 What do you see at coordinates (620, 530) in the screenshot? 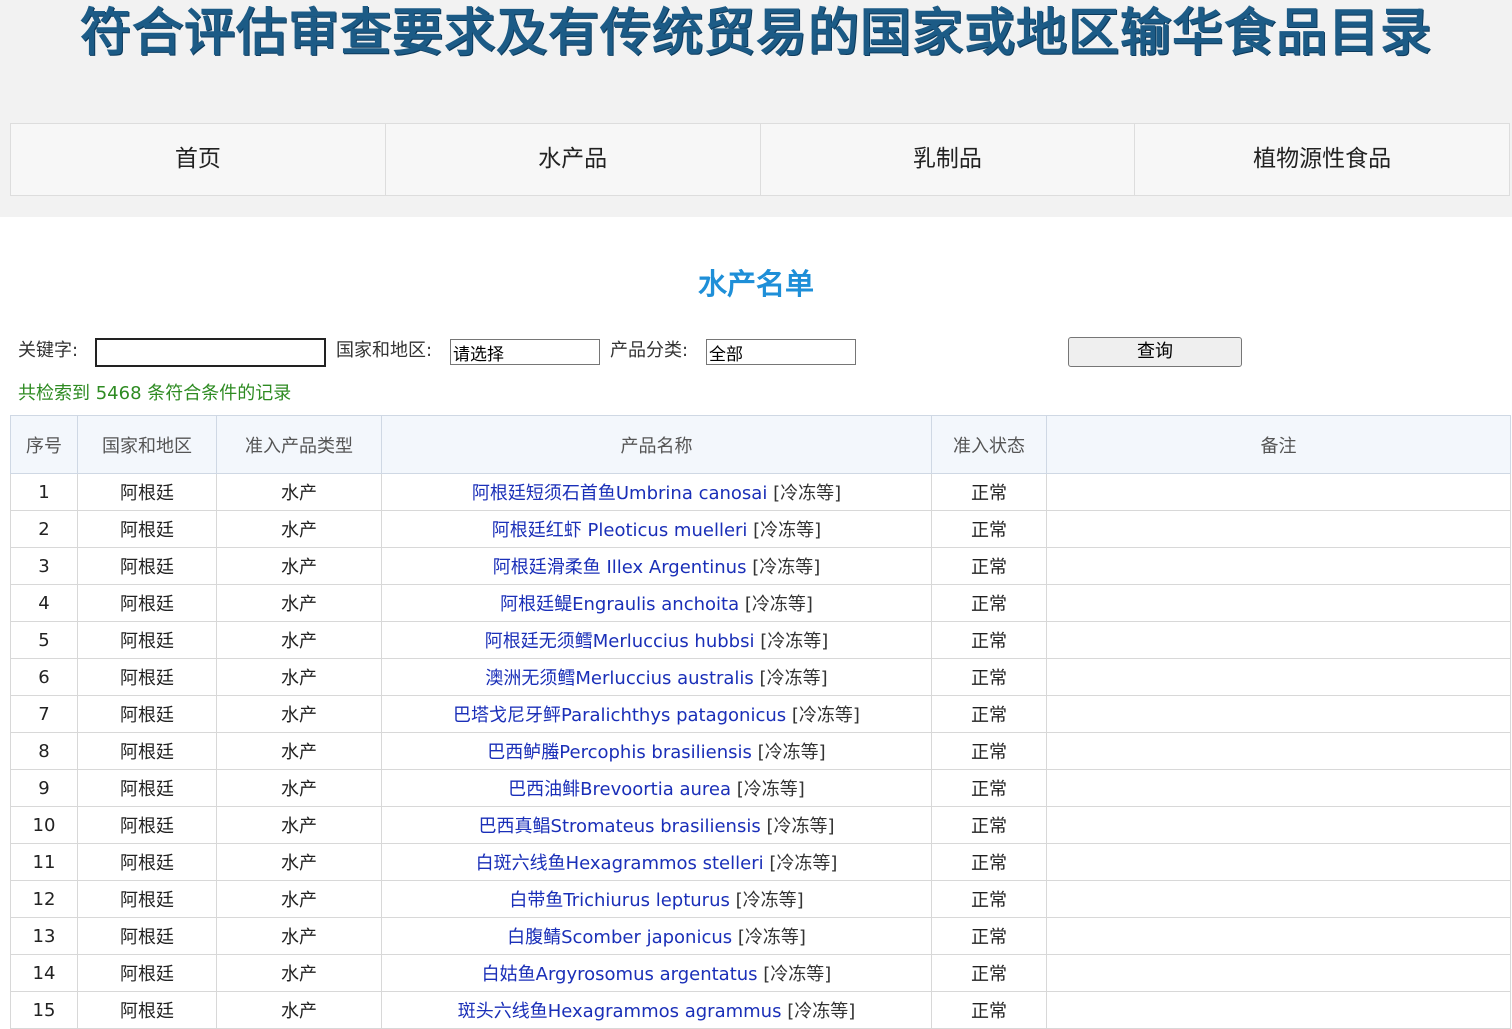
I see `product-link: 阿根廷红虾 Pleoticus muelleri` at bounding box center [620, 530].